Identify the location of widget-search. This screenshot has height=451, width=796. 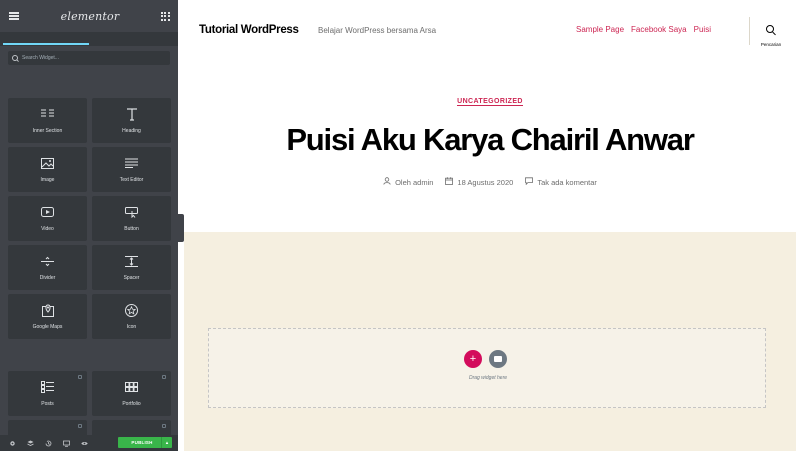
(89, 58).